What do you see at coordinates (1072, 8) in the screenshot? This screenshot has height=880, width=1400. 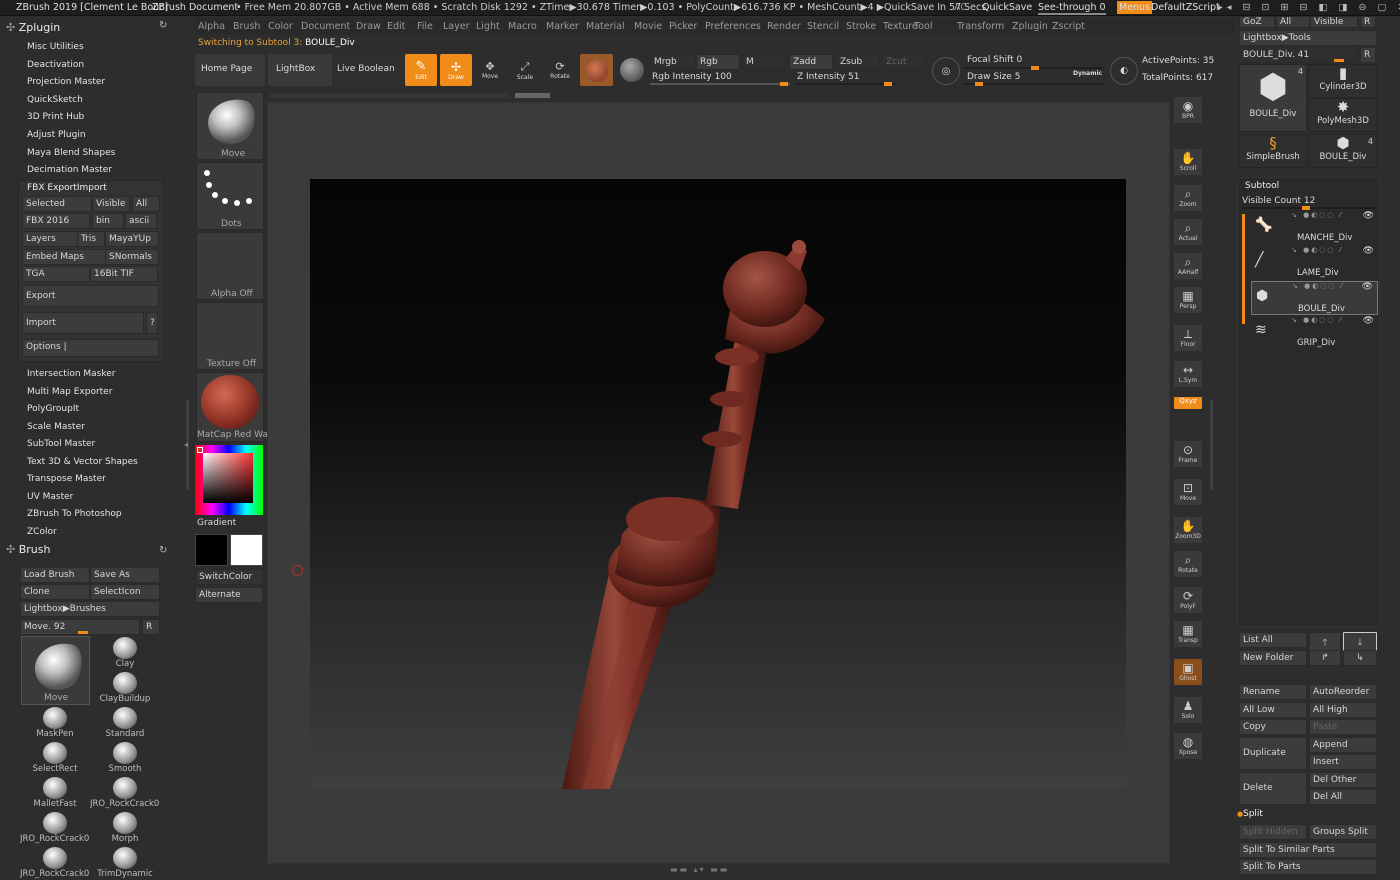 I see `see-through-slider: See-through 0` at bounding box center [1072, 8].